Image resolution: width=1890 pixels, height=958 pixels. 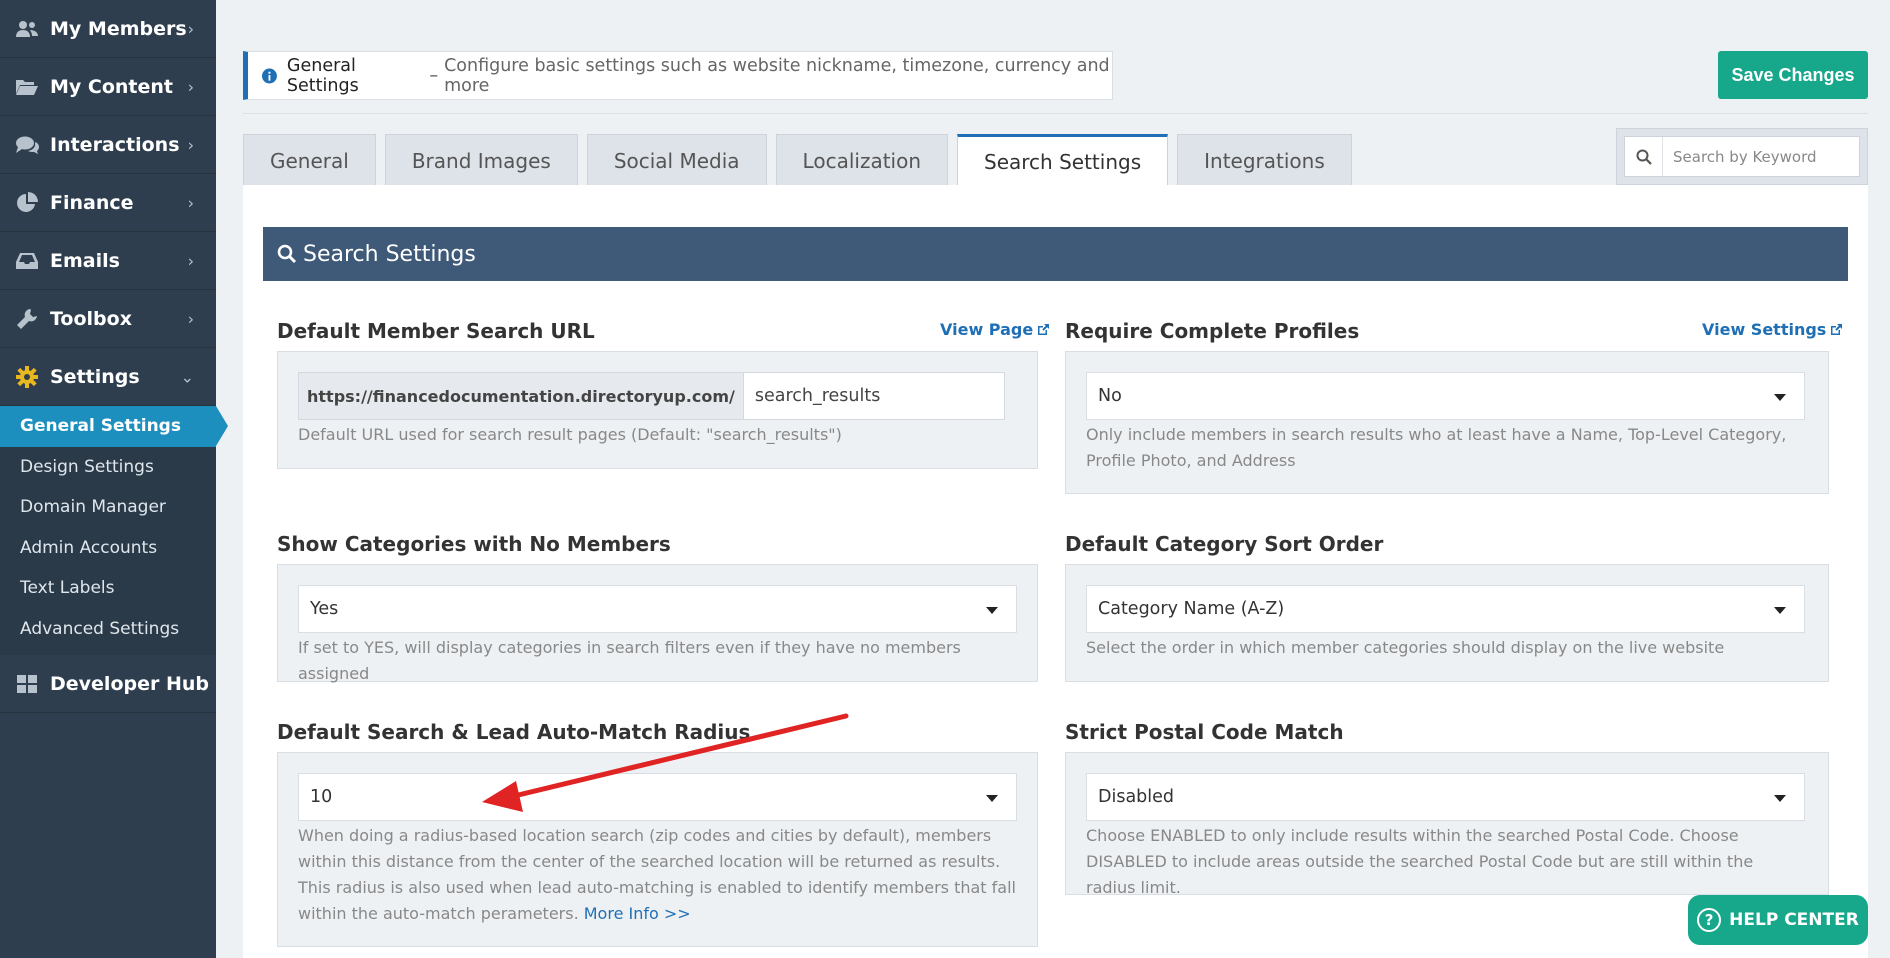 What do you see at coordinates (108, 87) in the screenshot?
I see `sidebar-item-my-content: My Content ›` at bounding box center [108, 87].